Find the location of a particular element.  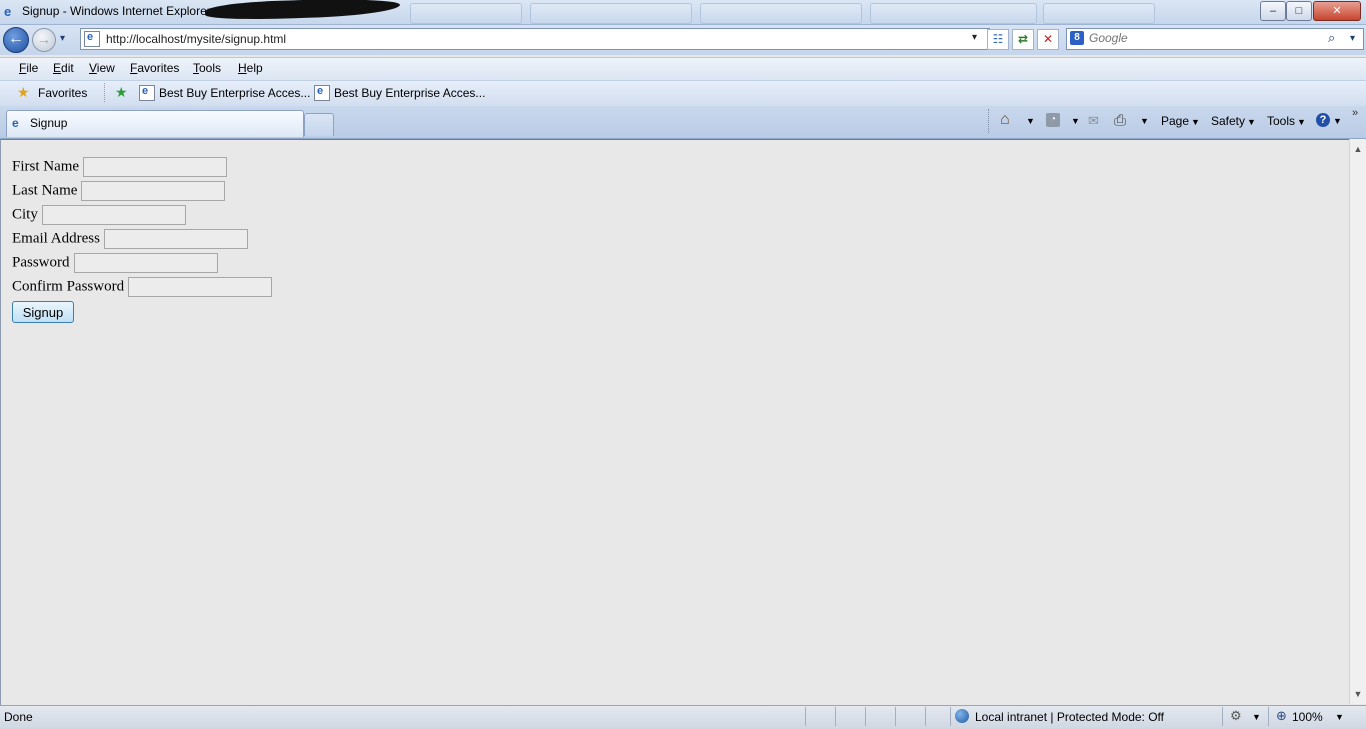

print-icon: ⎙ is located at coordinates (1120, 120).